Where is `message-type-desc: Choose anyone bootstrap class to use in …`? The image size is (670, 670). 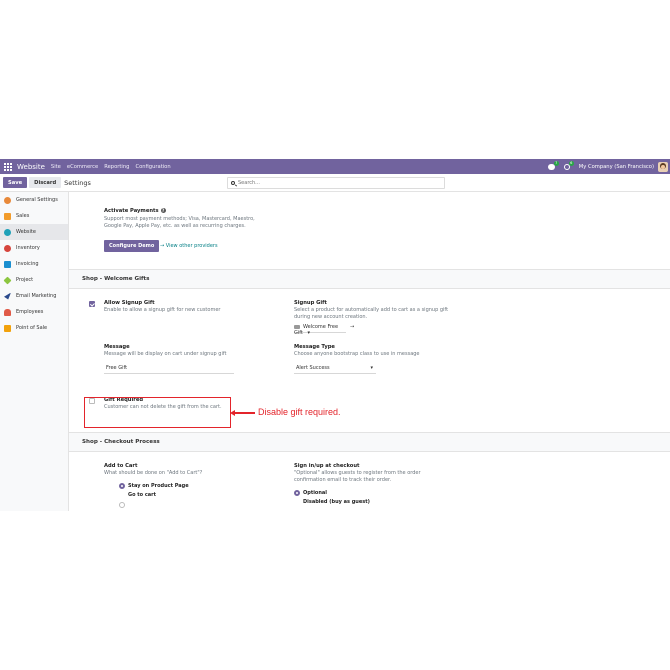 message-type-desc: Choose anyone bootstrap class to use in … is located at coordinates (357, 354).